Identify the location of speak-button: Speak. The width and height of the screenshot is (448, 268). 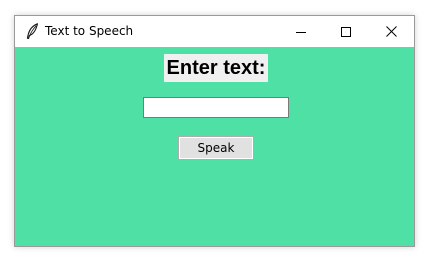
(216, 148).